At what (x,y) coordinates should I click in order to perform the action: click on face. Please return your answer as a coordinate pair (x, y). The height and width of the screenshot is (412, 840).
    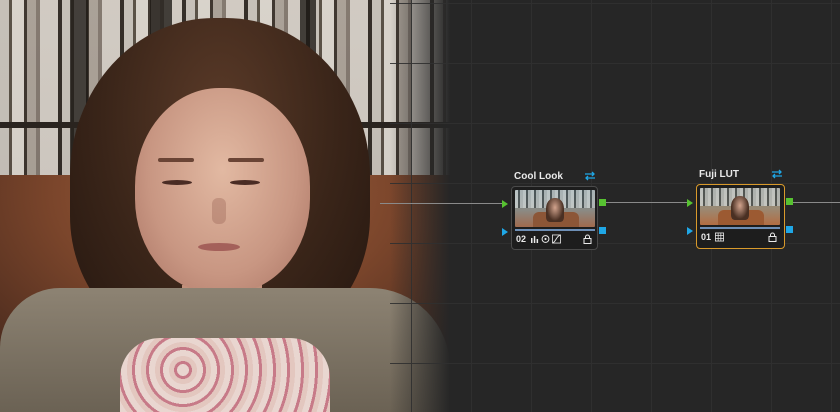
    Looking at the image, I should click on (222, 190).